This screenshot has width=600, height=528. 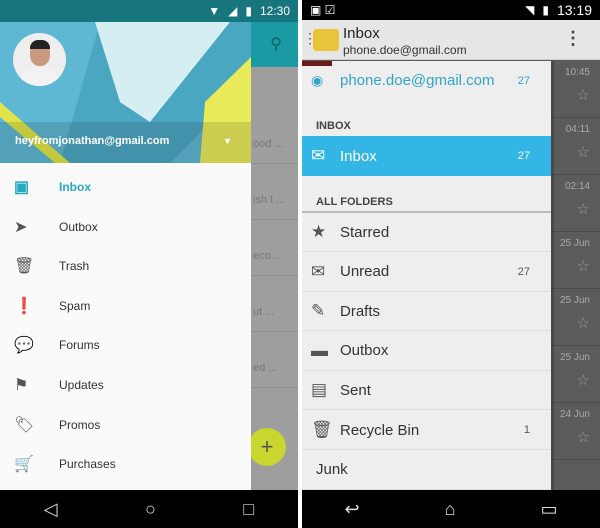 I want to click on folder-label: Sent, so click(x=355, y=390).